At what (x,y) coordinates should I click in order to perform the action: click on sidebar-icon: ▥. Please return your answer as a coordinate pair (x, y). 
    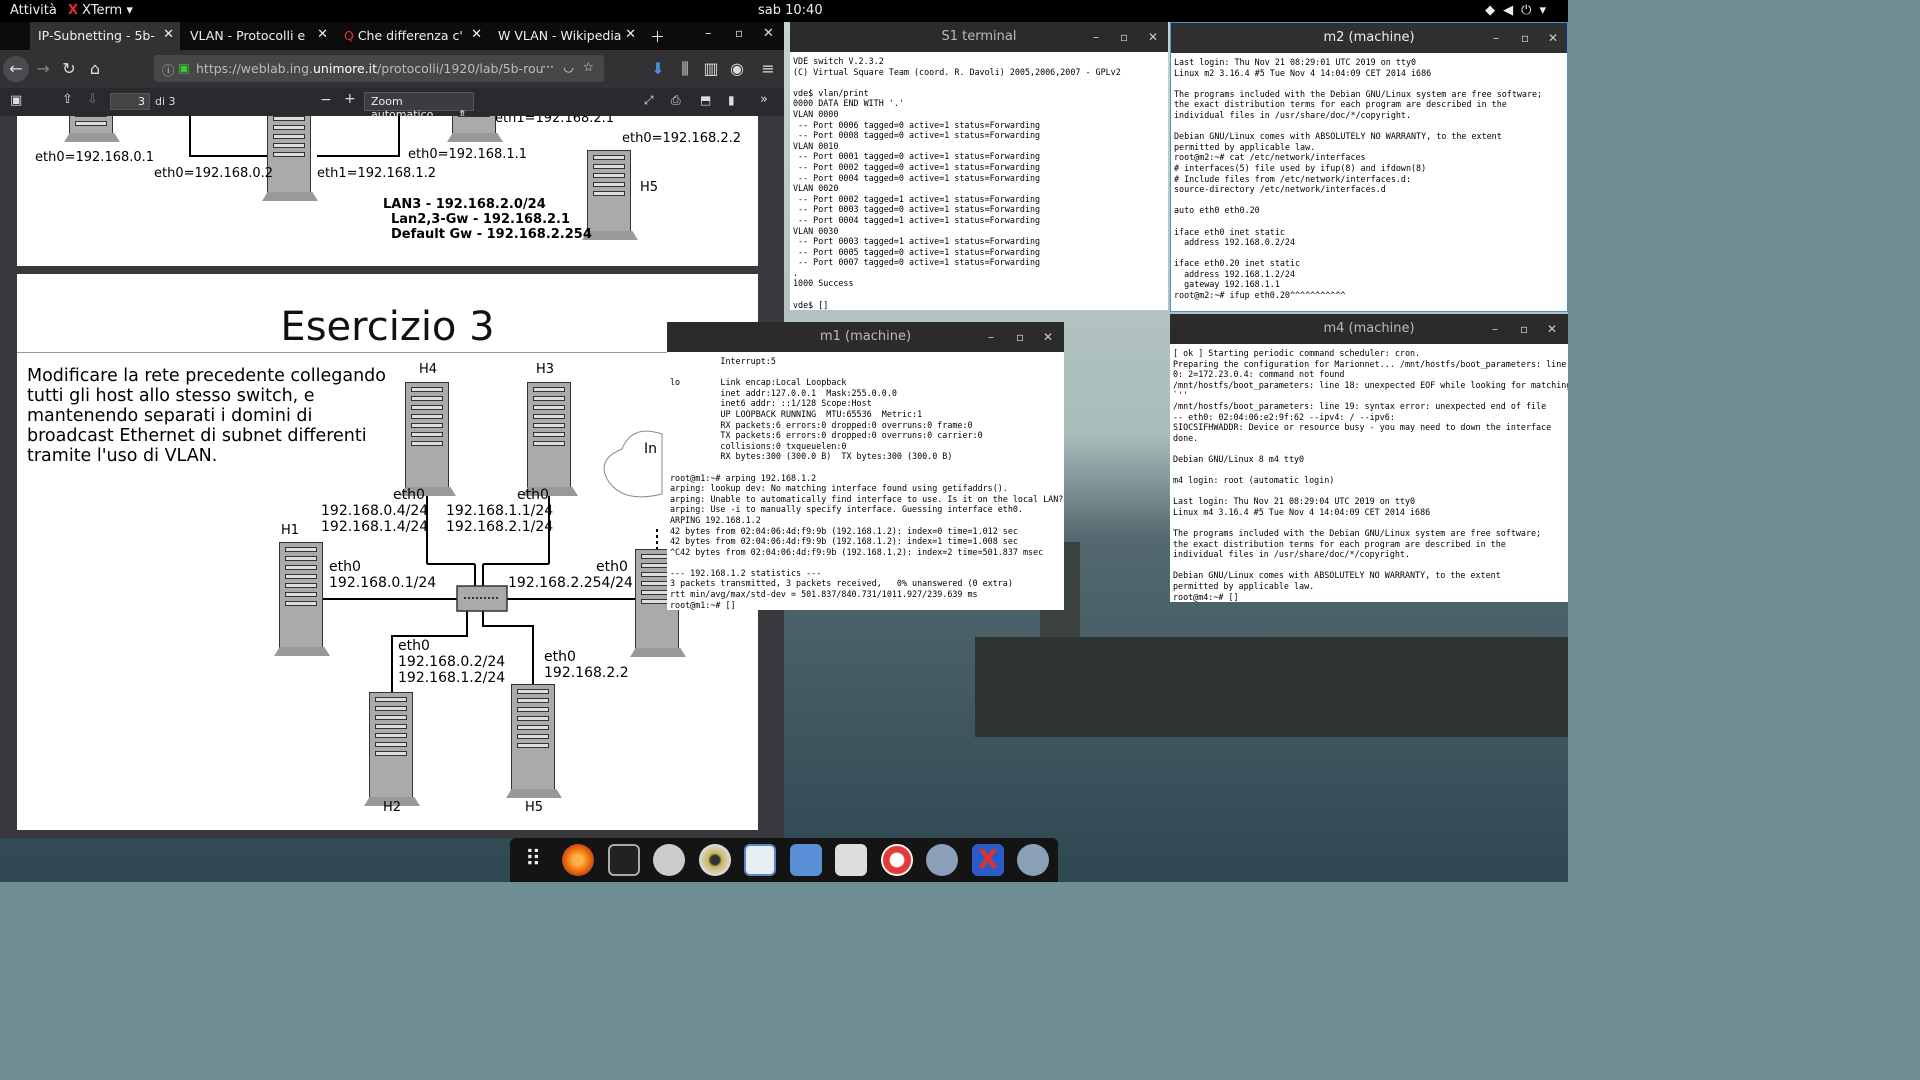
    Looking at the image, I should click on (711, 69).